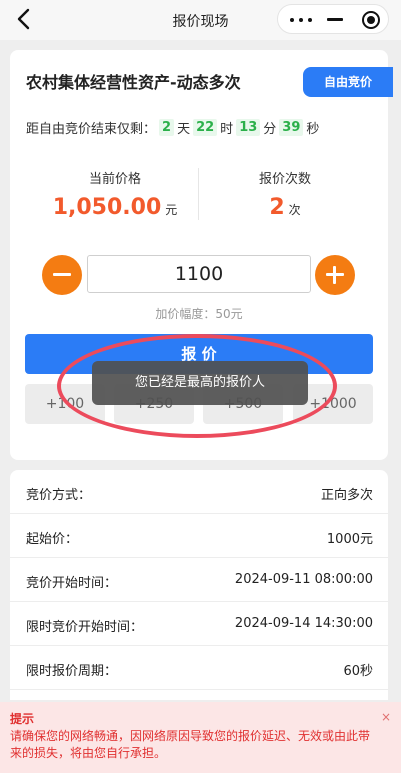 The height and width of the screenshot is (773, 401). I want to click on decrease-bid-button, so click(62, 275).